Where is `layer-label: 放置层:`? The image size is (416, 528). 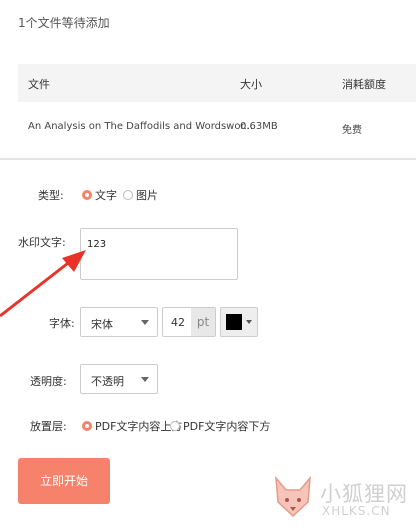 layer-label: 放置层: is located at coordinates (48, 426).